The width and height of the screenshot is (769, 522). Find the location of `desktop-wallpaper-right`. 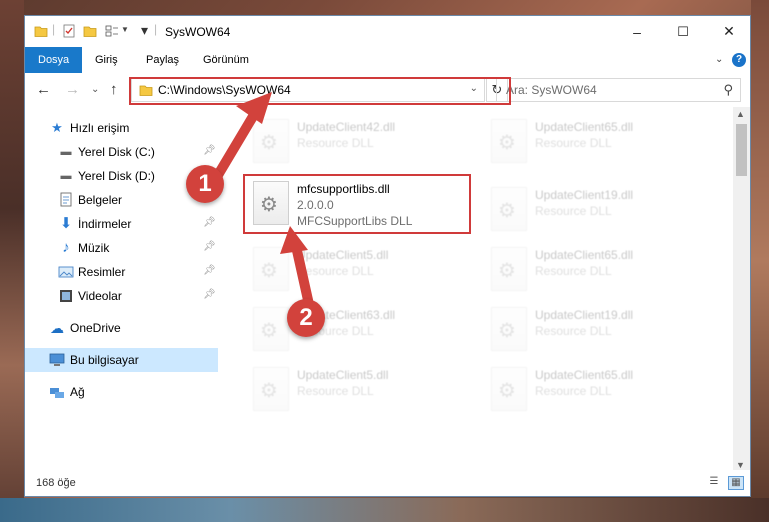

desktop-wallpaper-right is located at coordinates (760, 261).